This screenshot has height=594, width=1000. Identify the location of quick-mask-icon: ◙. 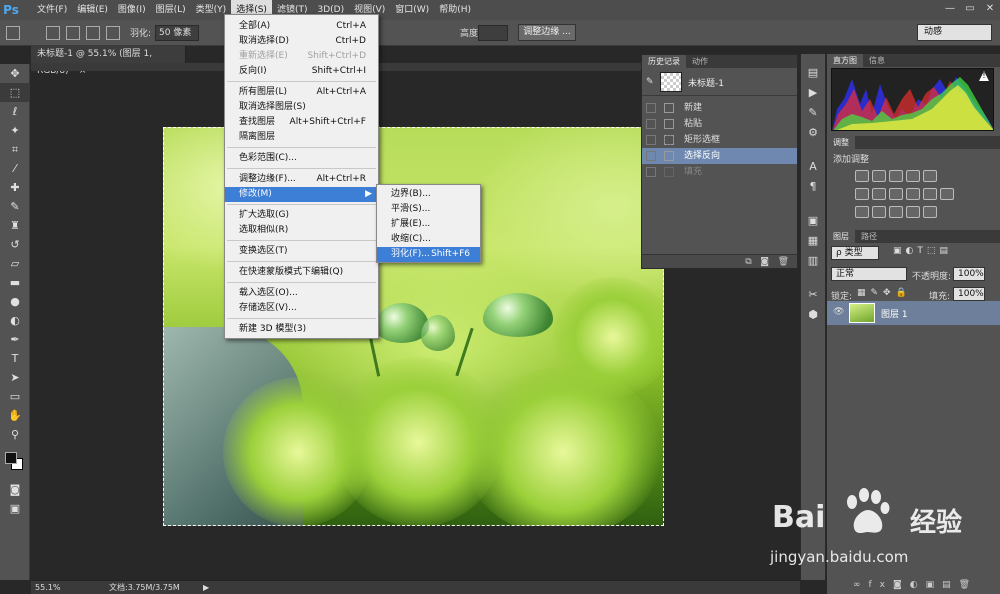
(15, 489).